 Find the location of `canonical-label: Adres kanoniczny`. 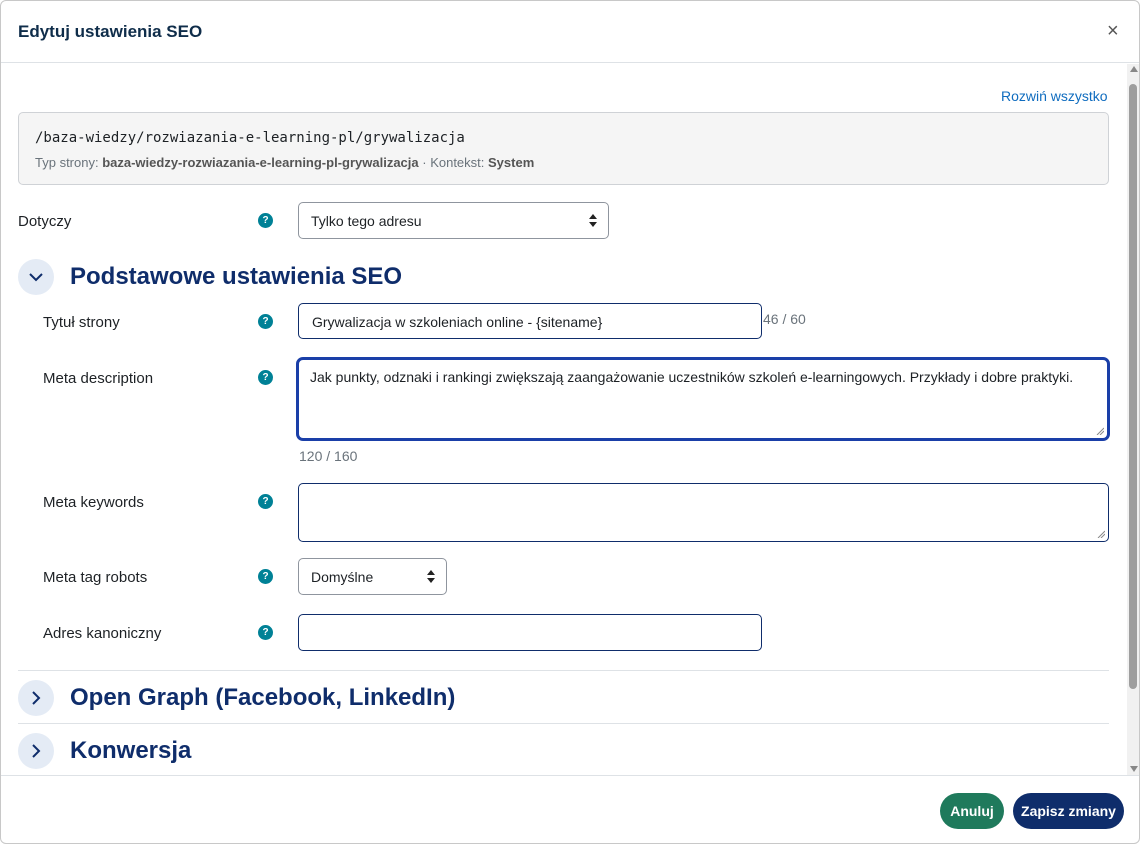

canonical-label: Adres kanoniczny is located at coordinates (102, 633).